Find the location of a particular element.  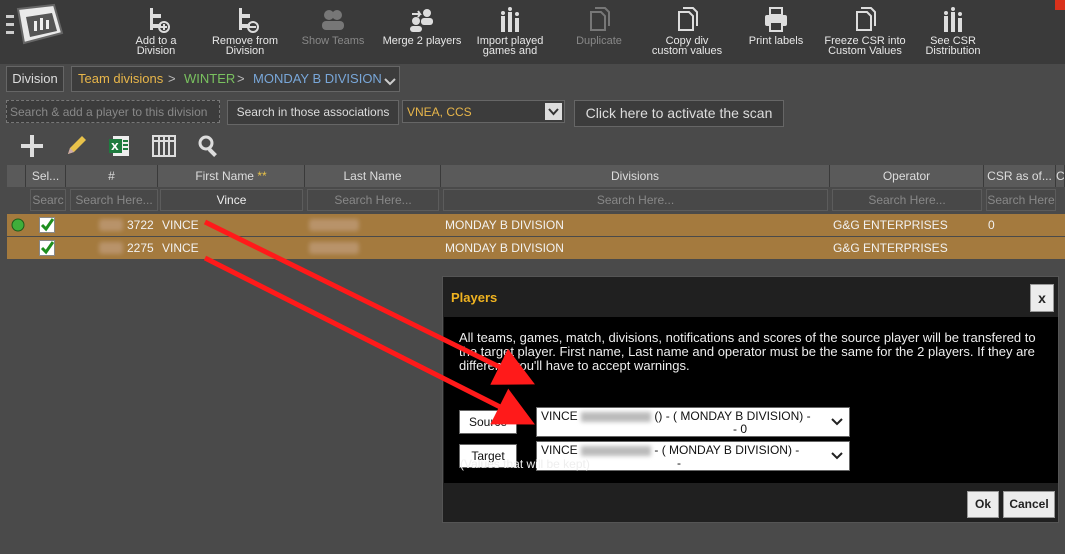

remove-from-division-button: Remove from Division is located at coordinates (245, 31).